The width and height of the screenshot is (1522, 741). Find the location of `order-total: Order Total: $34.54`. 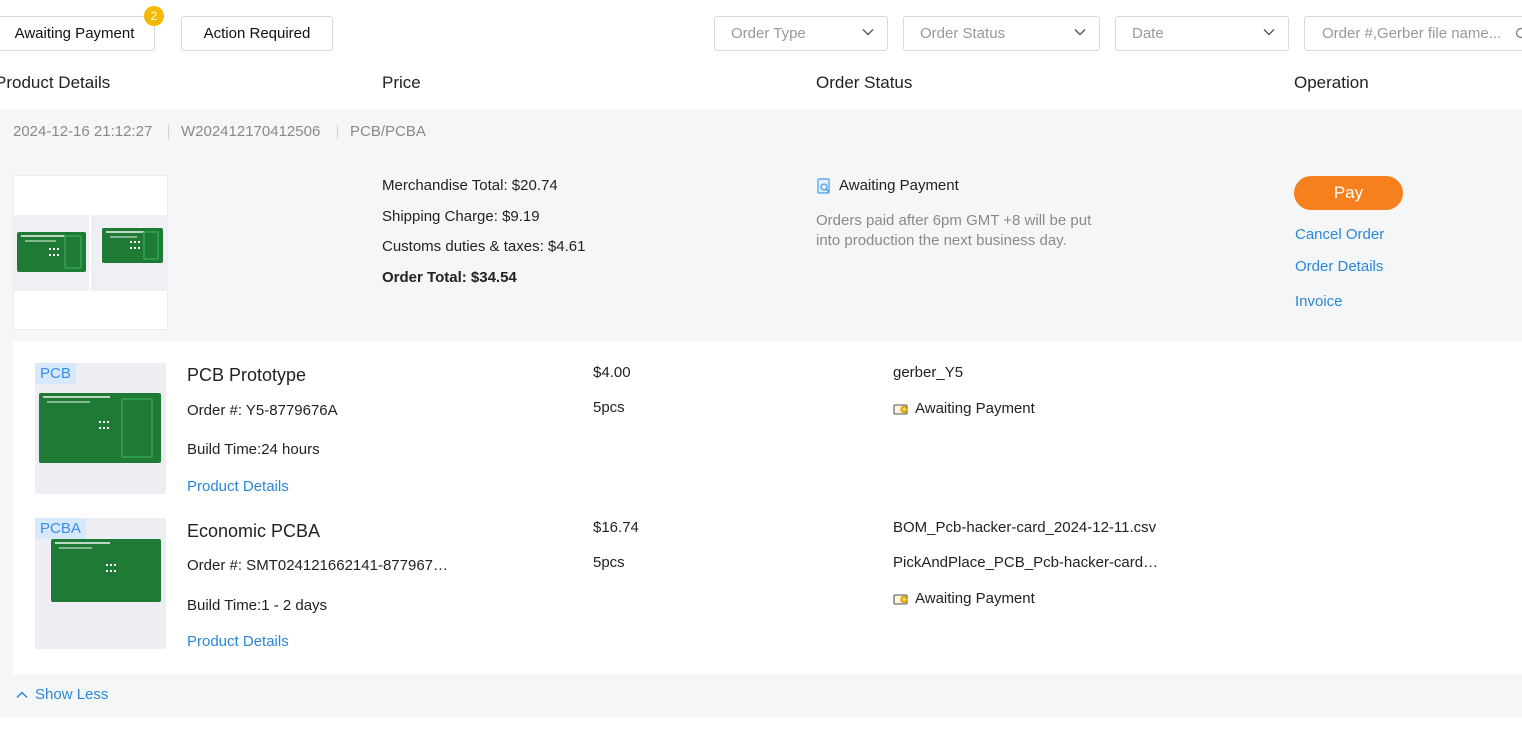

order-total: Order Total: $34.54 is located at coordinates (449, 277).